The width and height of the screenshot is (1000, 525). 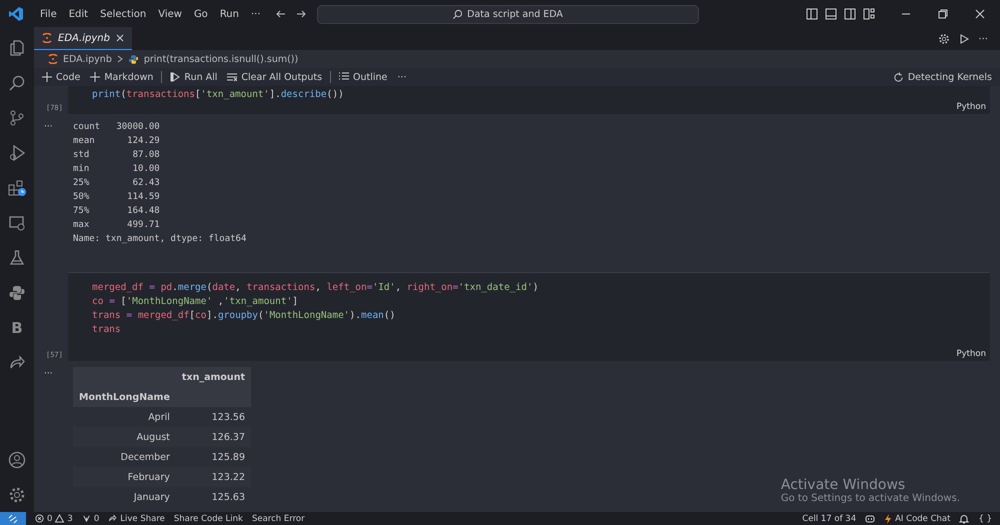 What do you see at coordinates (54, 519) in the screenshot?
I see `problems-status-item: 0 3` at bounding box center [54, 519].